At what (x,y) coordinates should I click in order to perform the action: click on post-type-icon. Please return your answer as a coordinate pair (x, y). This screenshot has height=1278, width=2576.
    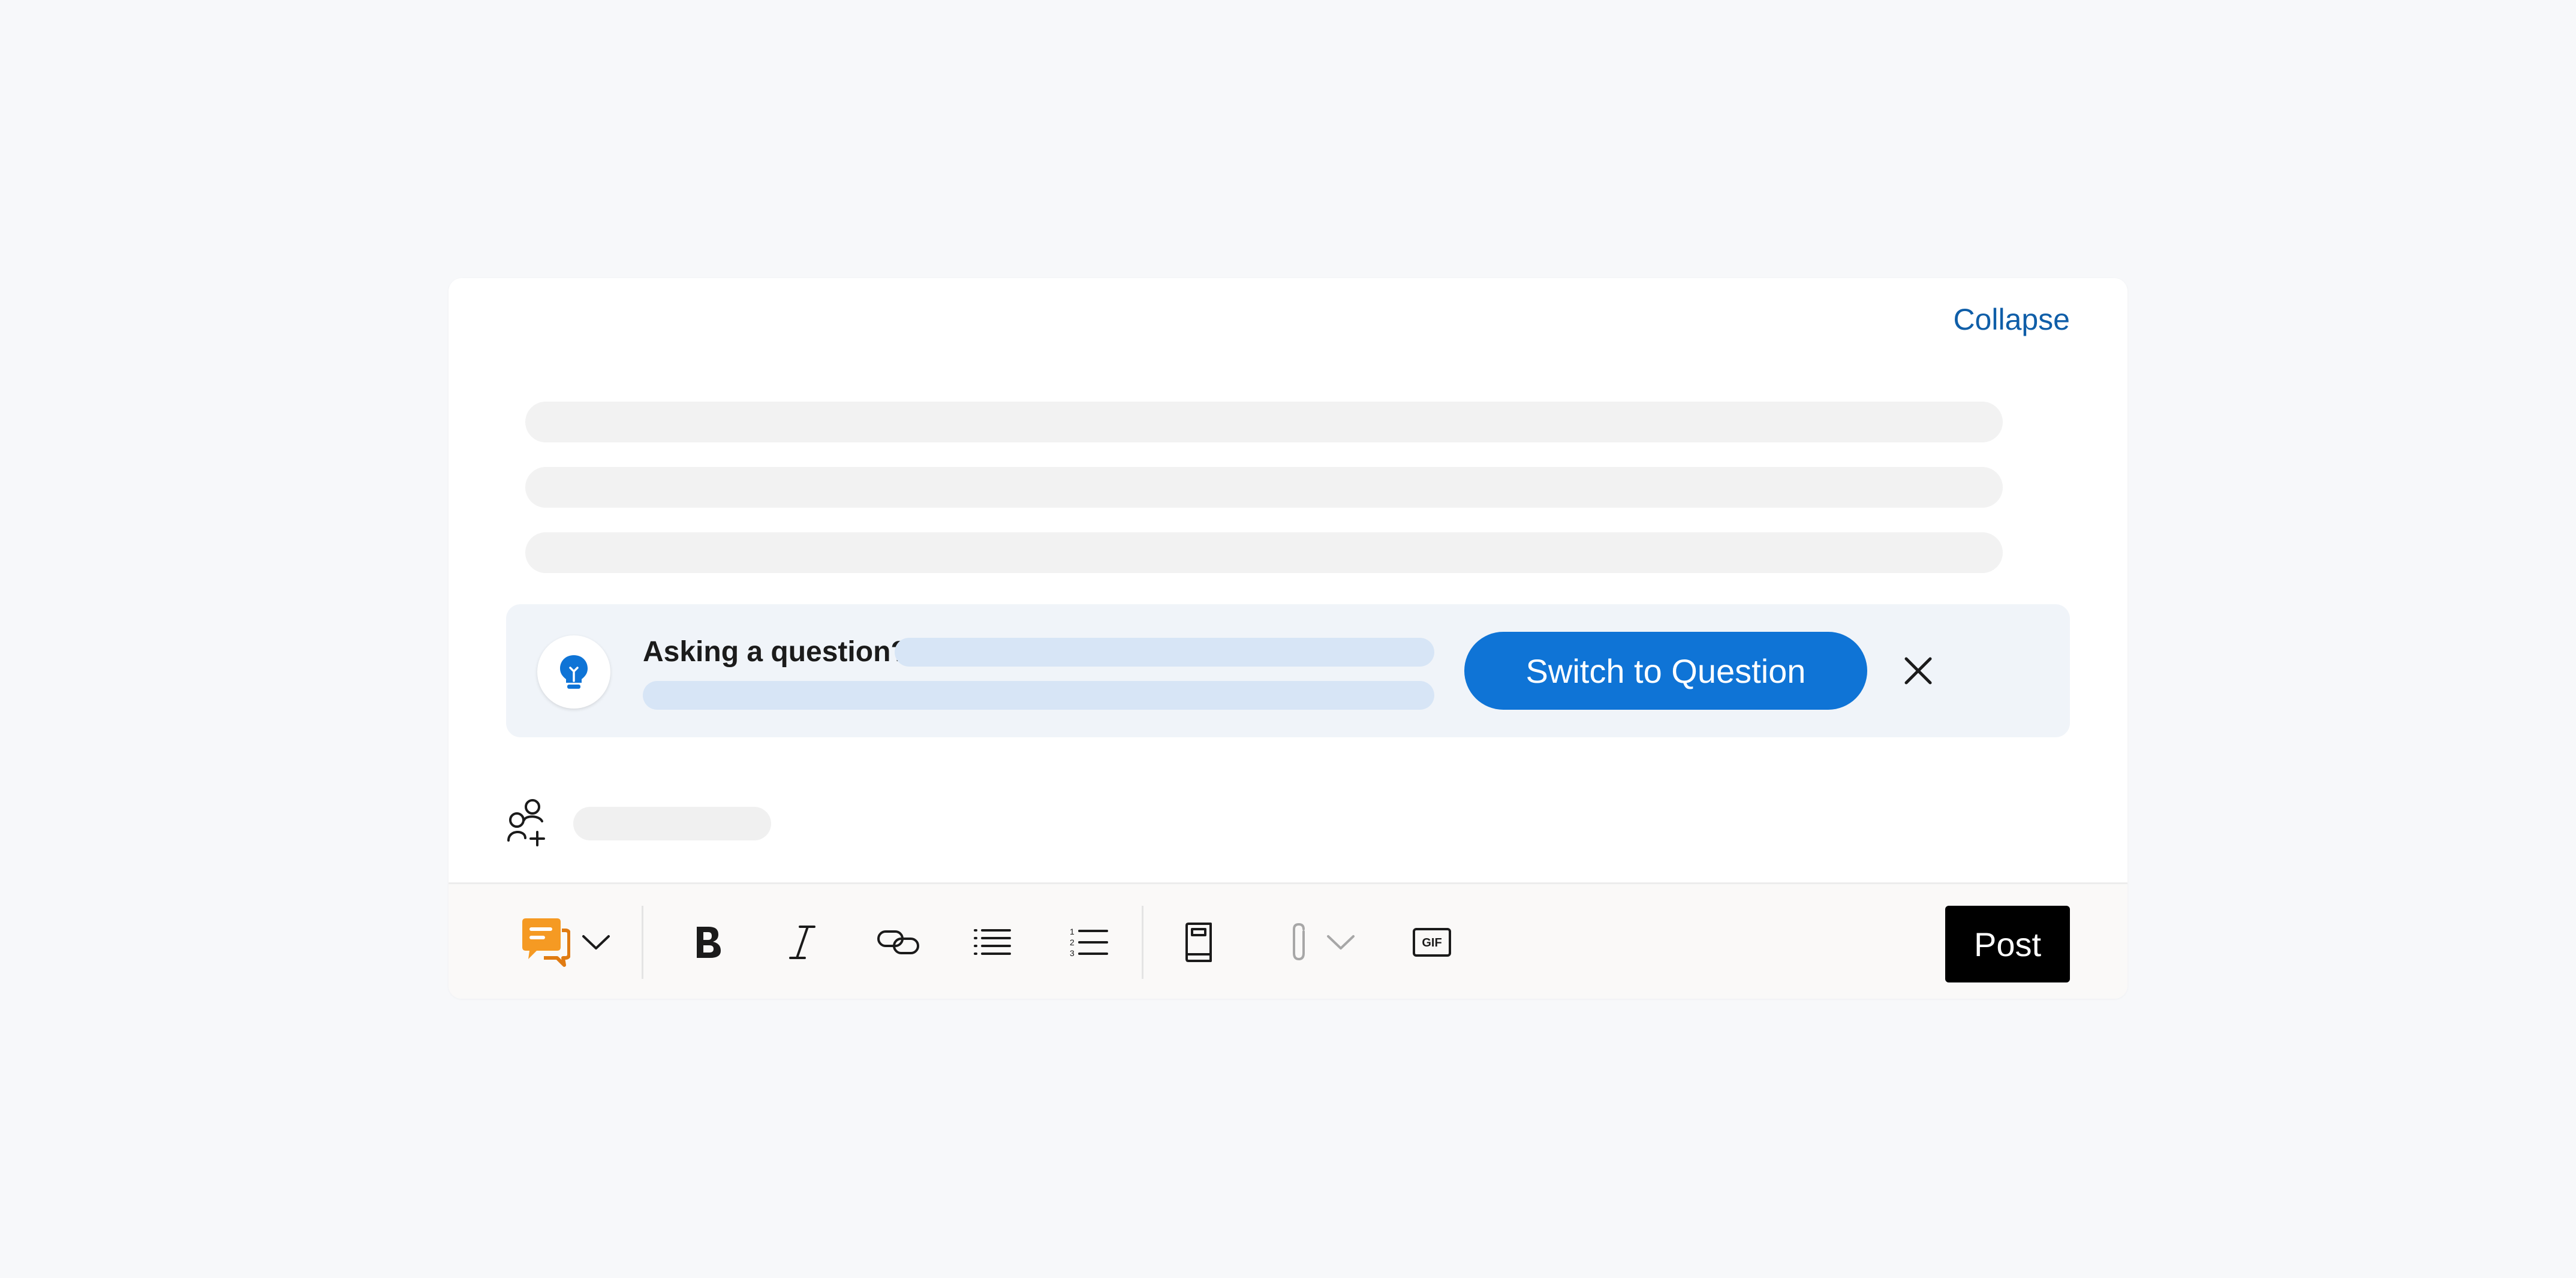
    Looking at the image, I should click on (545, 942).